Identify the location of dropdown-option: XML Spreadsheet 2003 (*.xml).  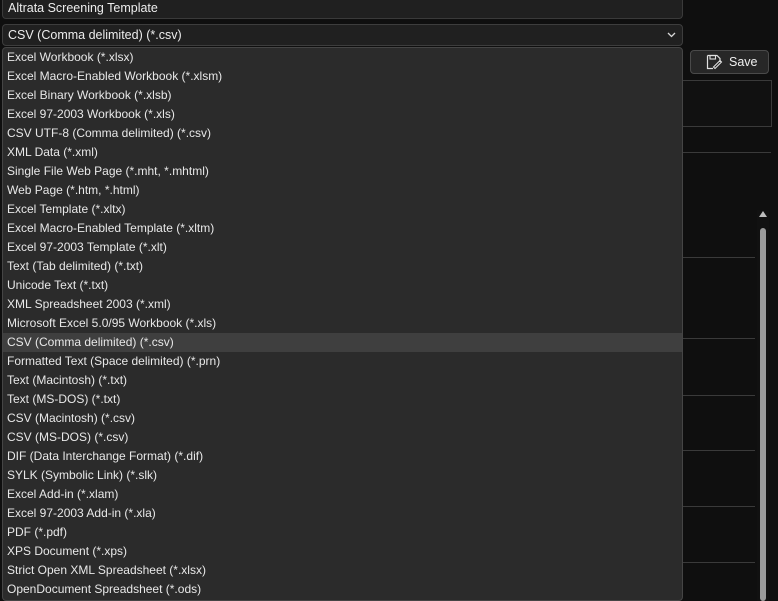
(342, 304).